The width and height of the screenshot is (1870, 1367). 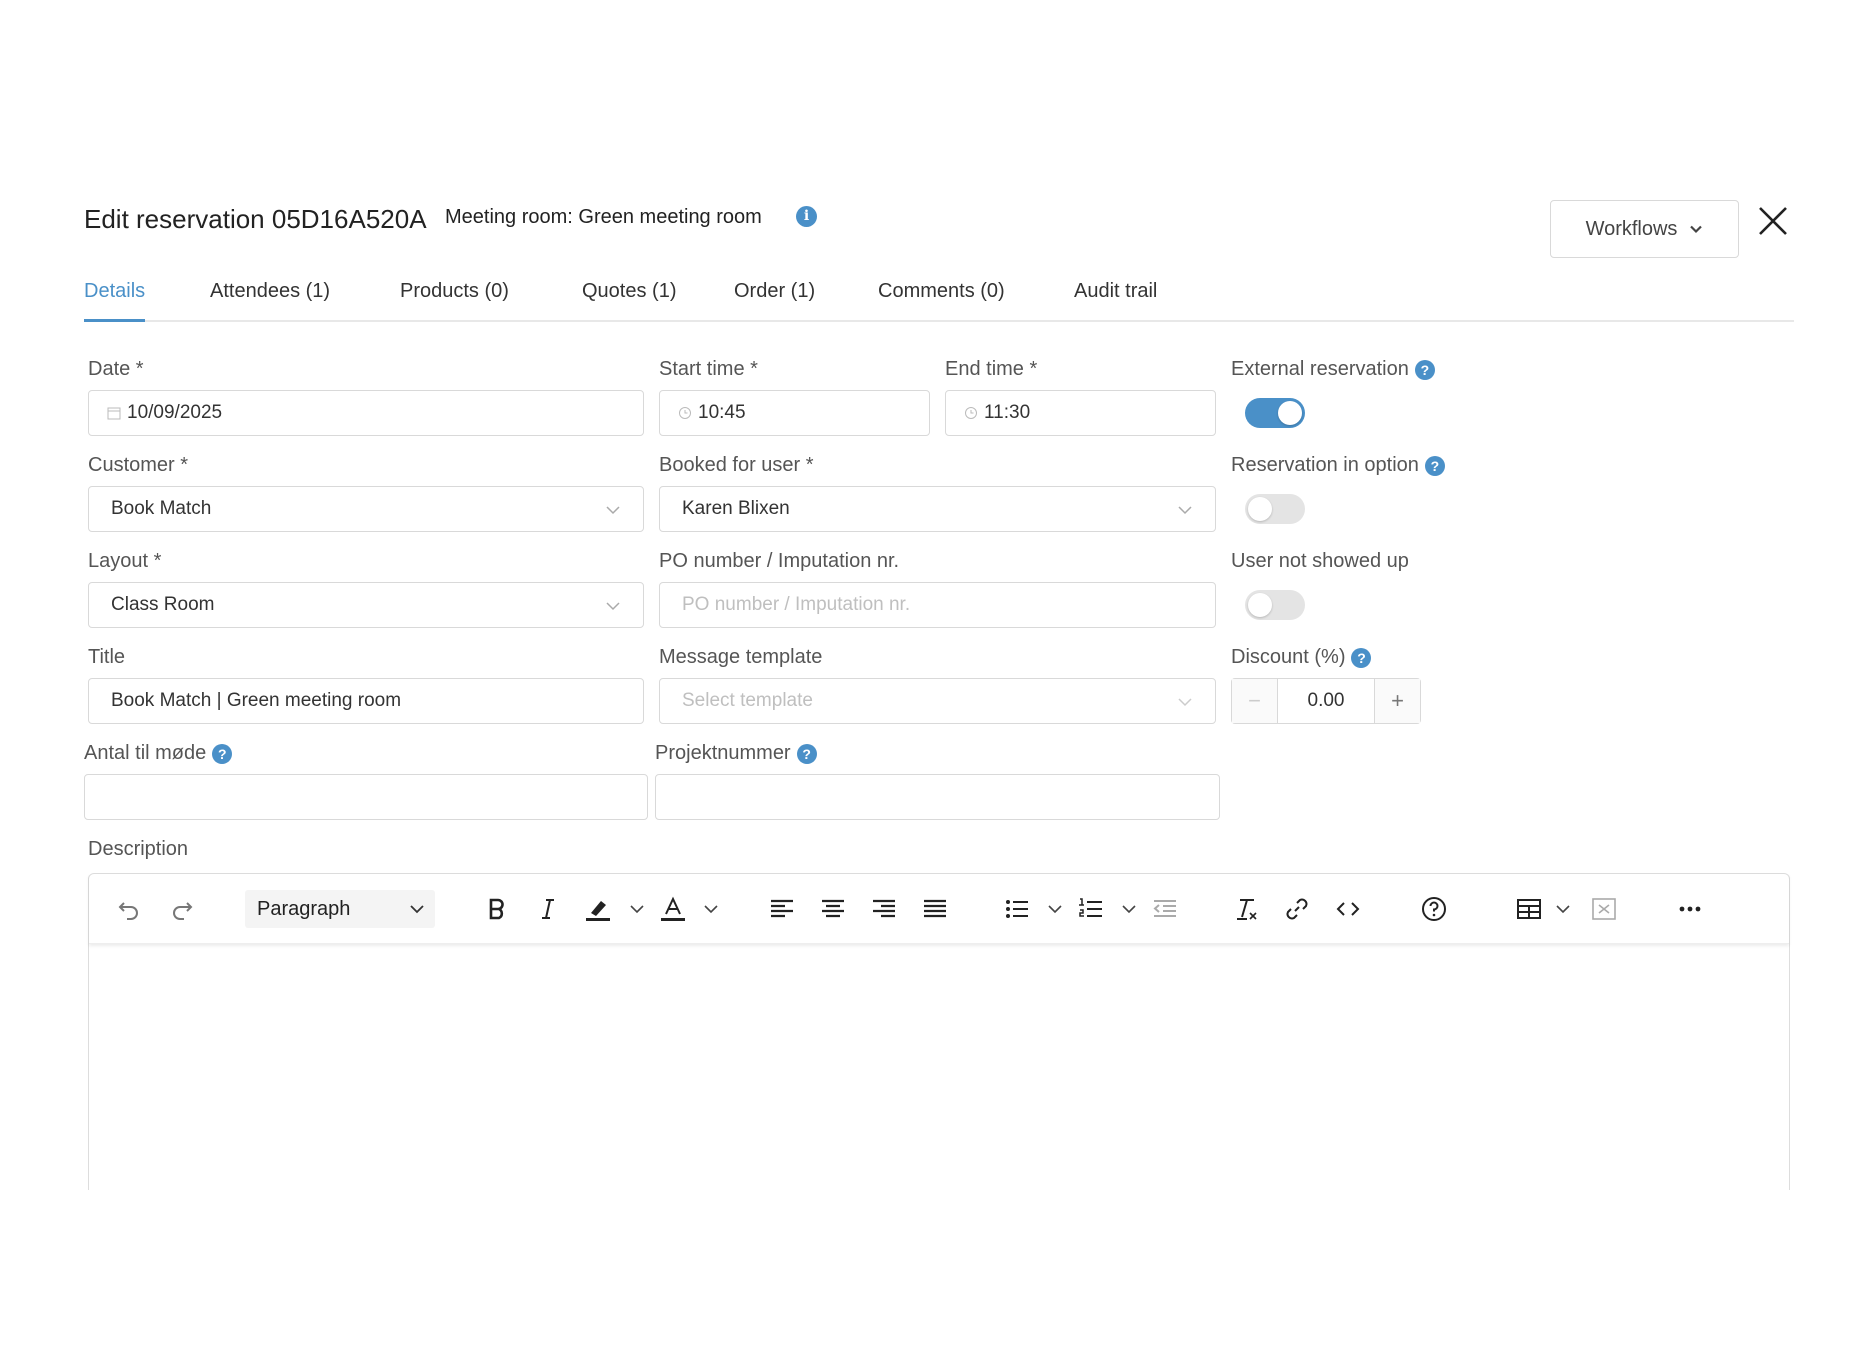 I want to click on numbered-list-button, so click(x=1091, y=909).